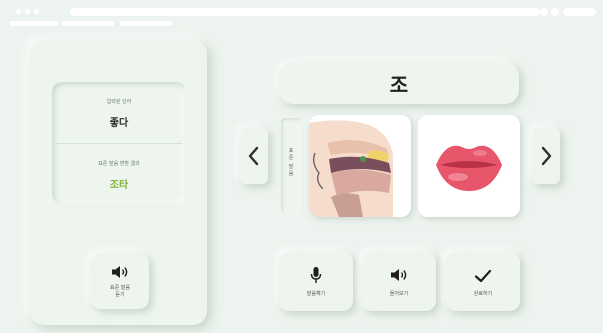 The height and width of the screenshot is (333, 603). I want to click on syllable-text: 조, so click(399, 84).